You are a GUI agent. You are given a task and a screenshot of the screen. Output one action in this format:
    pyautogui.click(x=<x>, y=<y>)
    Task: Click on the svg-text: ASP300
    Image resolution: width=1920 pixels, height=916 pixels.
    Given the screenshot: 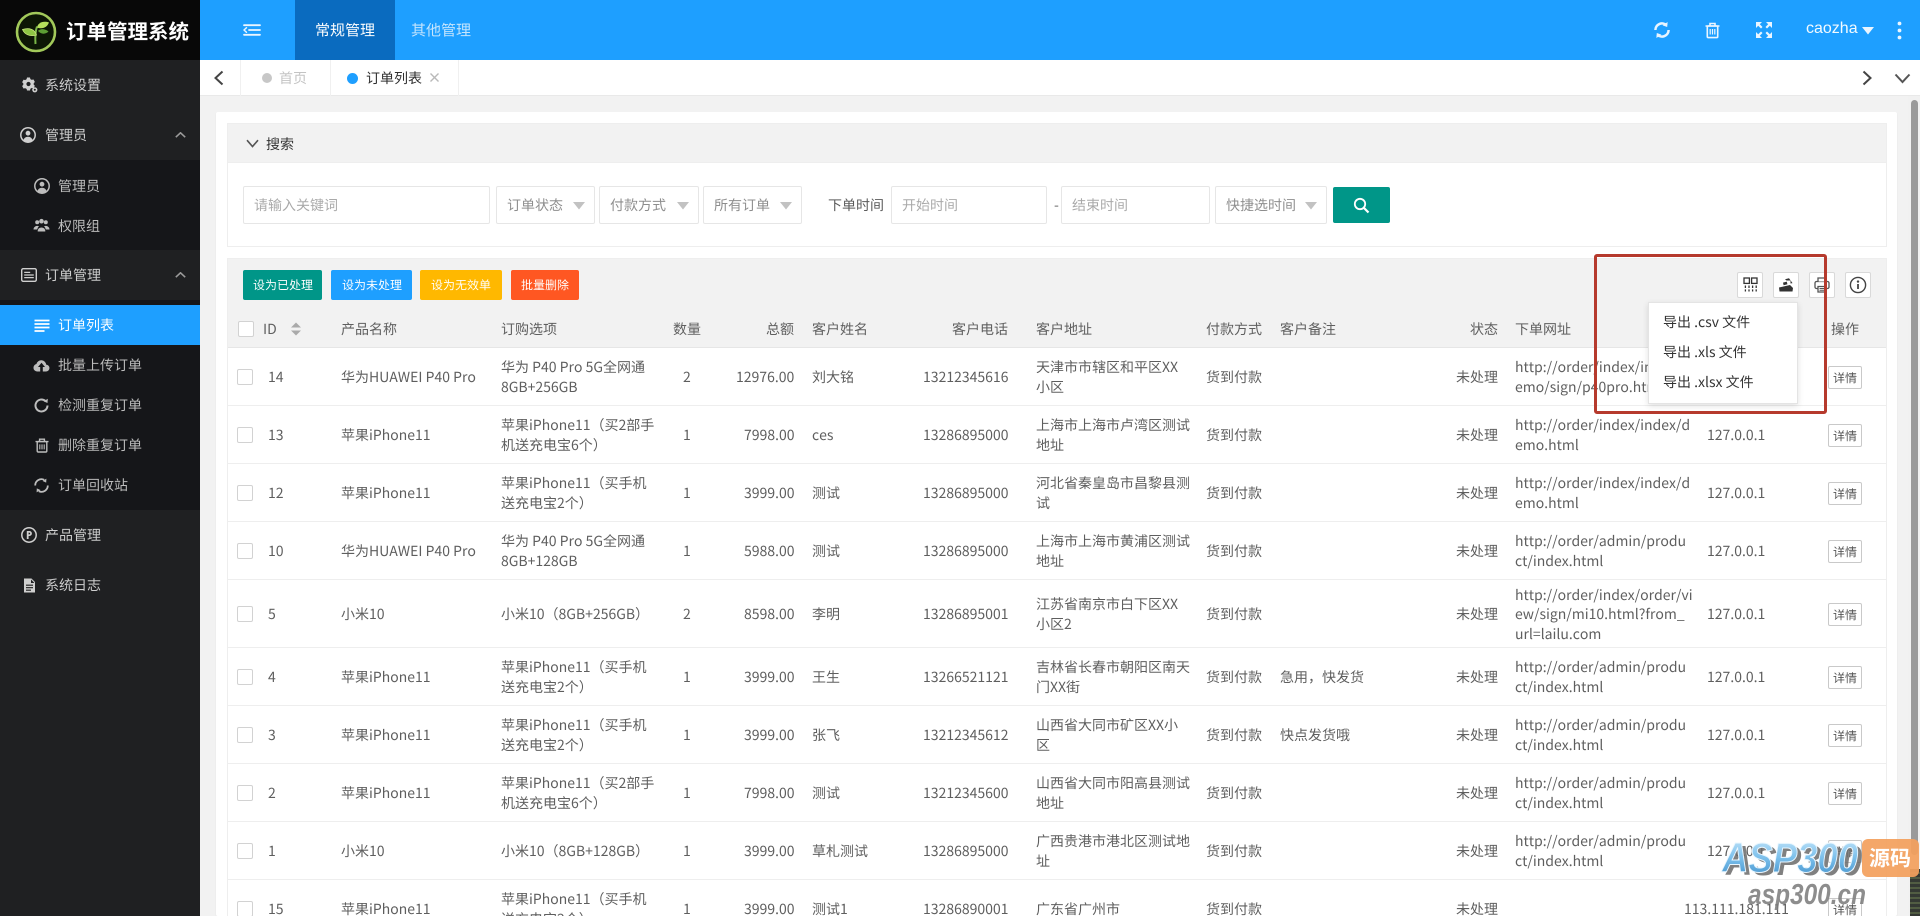 What is the action you would take?
    pyautogui.click(x=1789, y=857)
    